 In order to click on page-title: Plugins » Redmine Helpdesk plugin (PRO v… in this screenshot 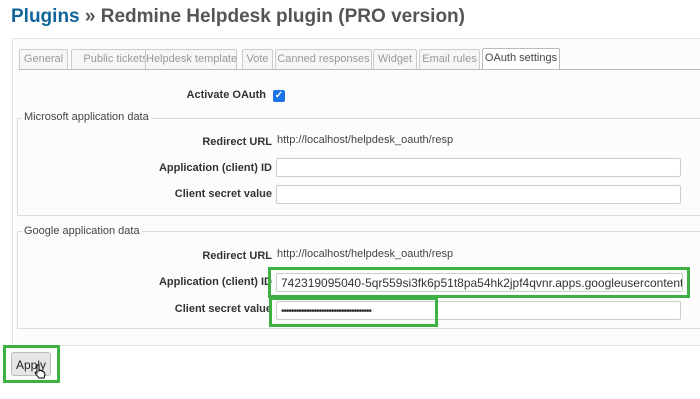, I will do `click(238, 17)`.